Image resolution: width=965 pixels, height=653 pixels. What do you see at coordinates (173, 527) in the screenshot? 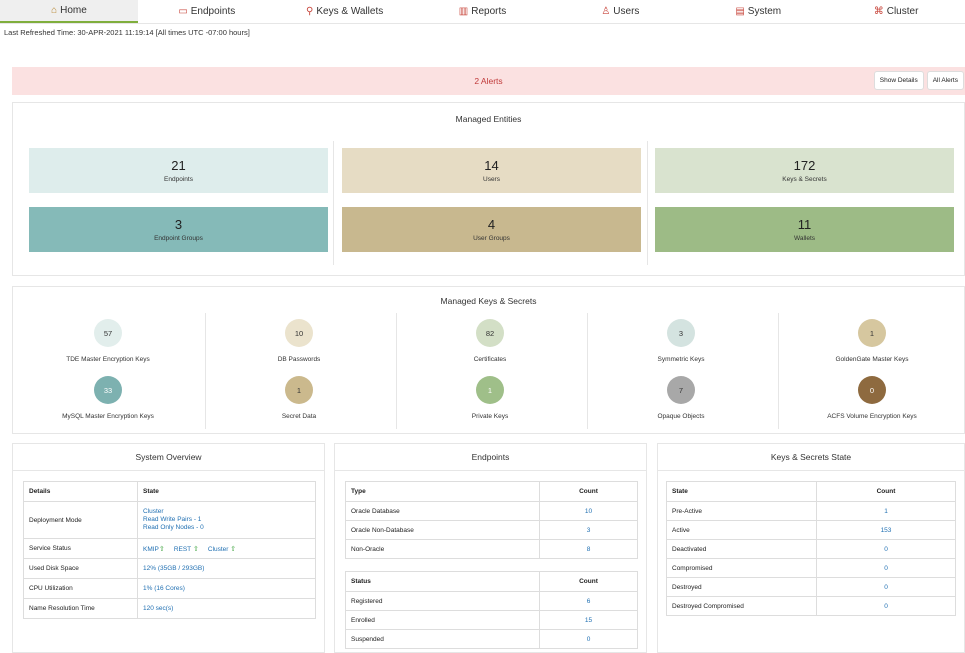
I see `read-only-nodes-link: Read Only Nodes - 0` at bounding box center [173, 527].